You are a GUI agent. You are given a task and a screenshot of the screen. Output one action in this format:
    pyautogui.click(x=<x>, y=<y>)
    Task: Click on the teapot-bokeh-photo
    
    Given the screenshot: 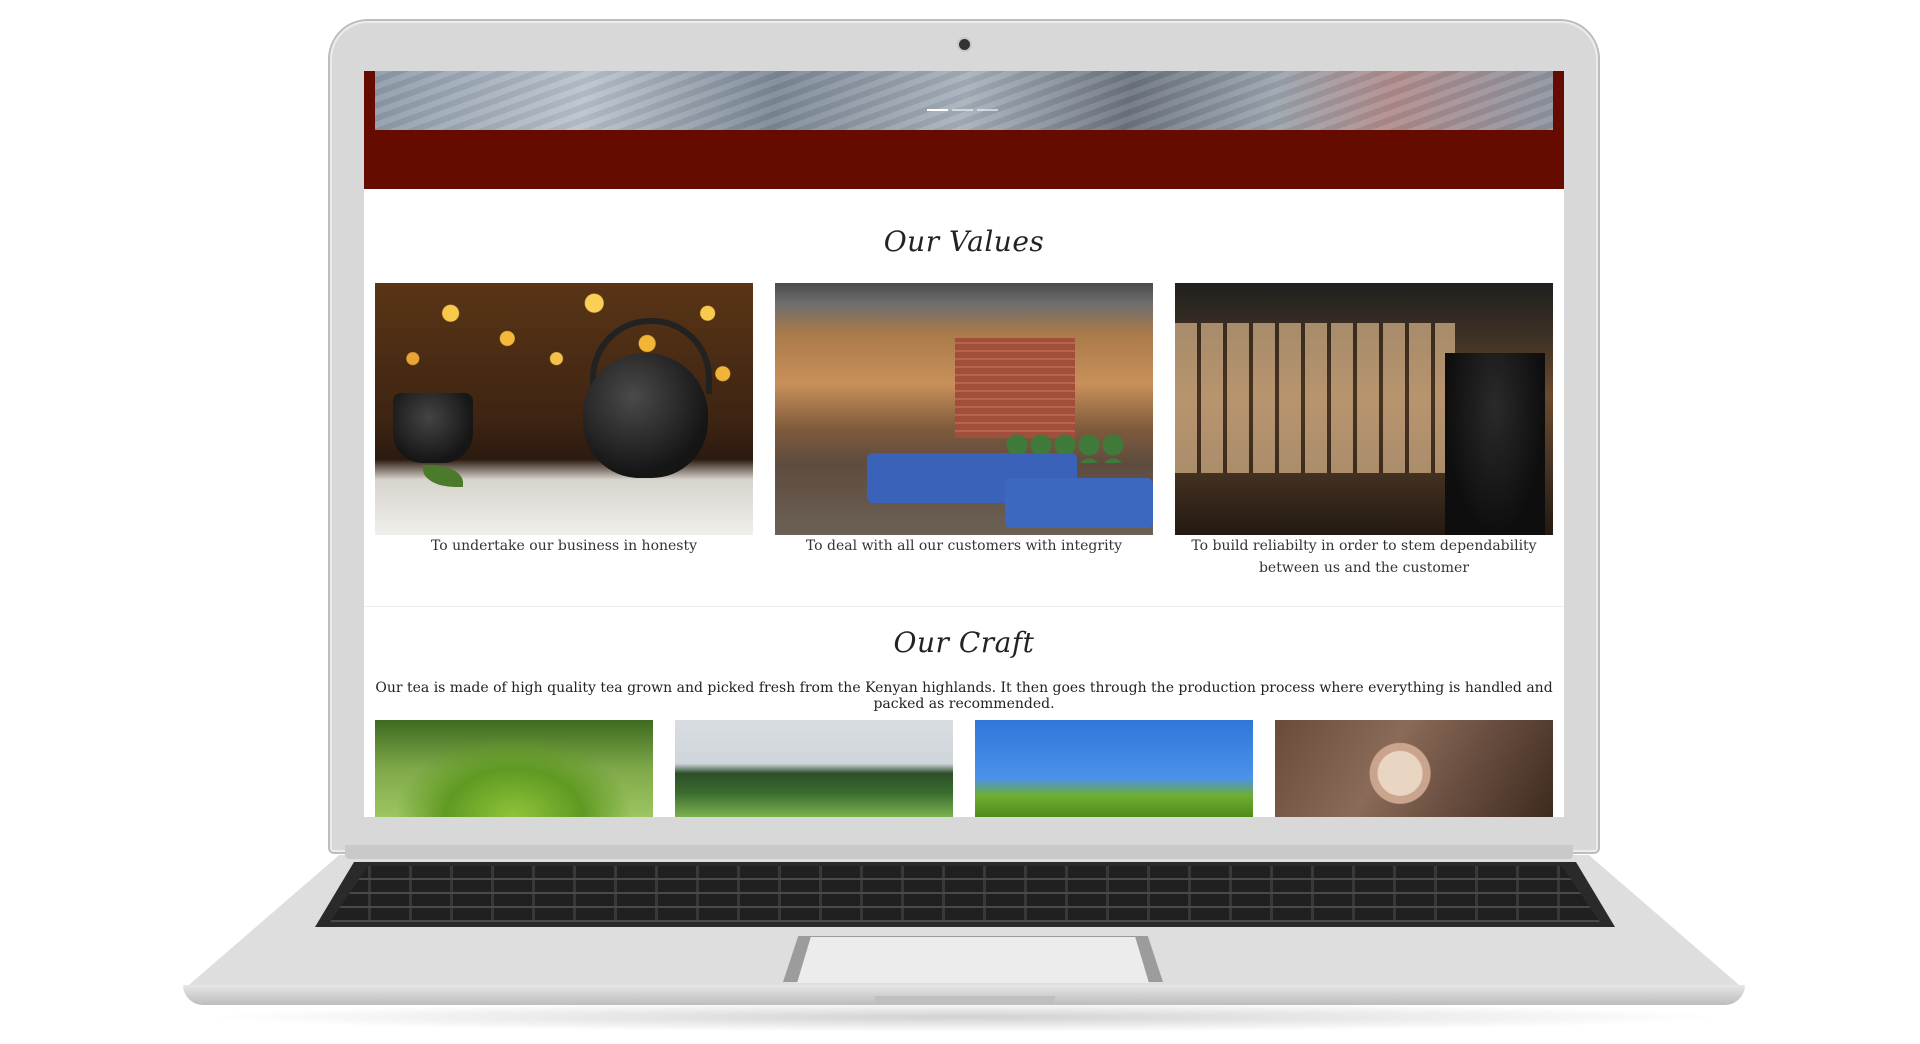 What is the action you would take?
    pyautogui.click(x=564, y=409)
    